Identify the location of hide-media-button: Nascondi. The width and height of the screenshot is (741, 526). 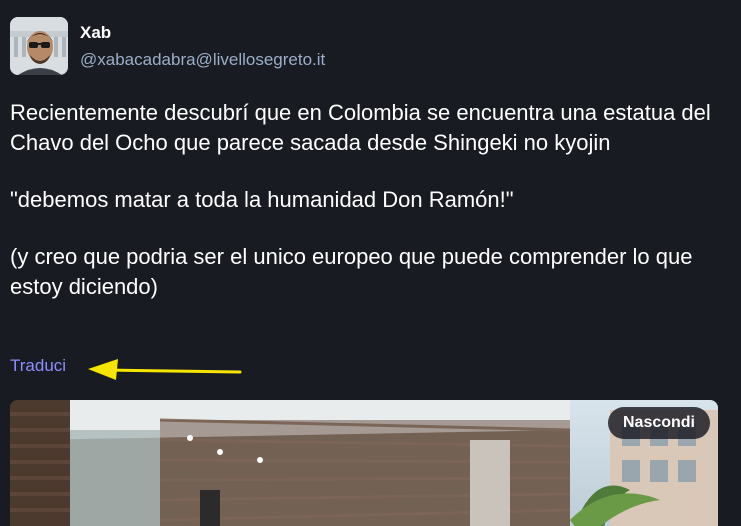
(658, 423).